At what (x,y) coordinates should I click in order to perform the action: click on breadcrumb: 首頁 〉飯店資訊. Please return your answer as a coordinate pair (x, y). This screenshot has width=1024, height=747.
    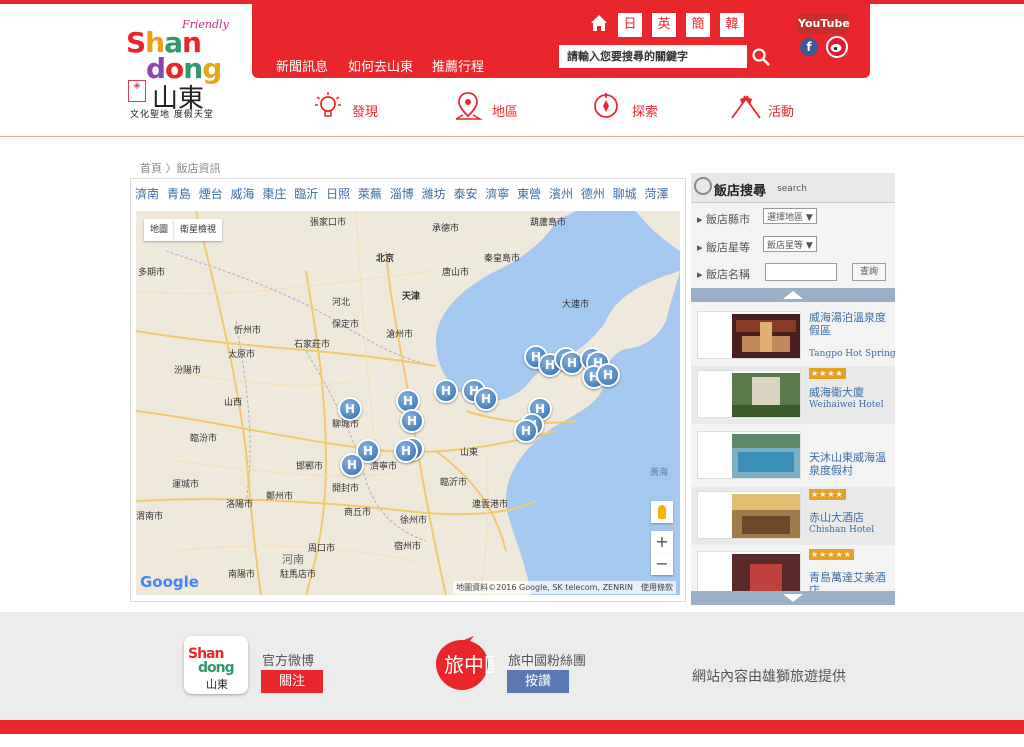
    Looking at the image, I should click on (180, 168).